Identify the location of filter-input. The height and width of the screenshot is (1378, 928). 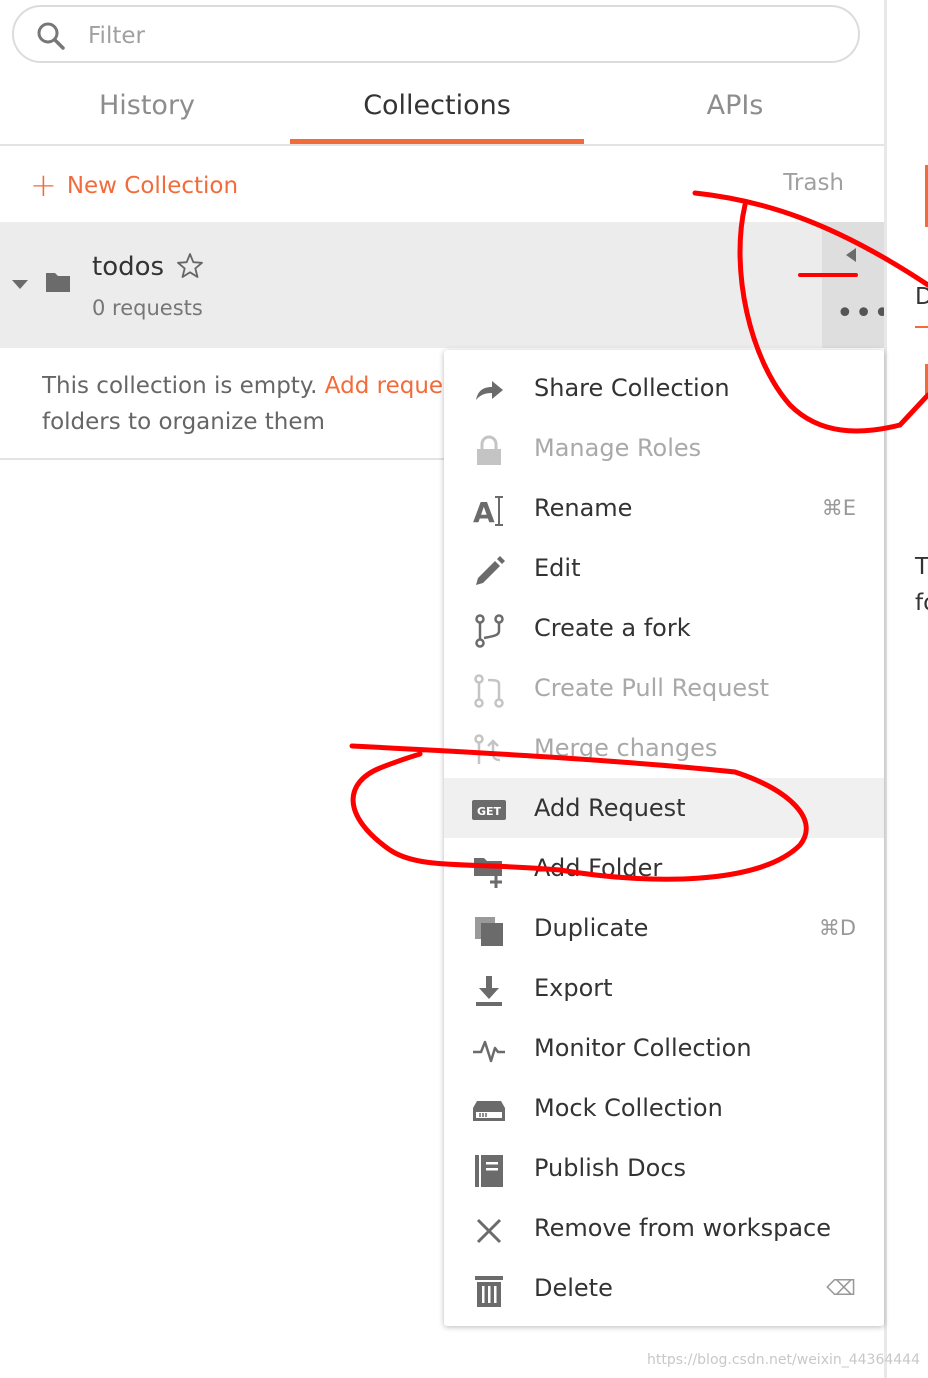
(438, 36).